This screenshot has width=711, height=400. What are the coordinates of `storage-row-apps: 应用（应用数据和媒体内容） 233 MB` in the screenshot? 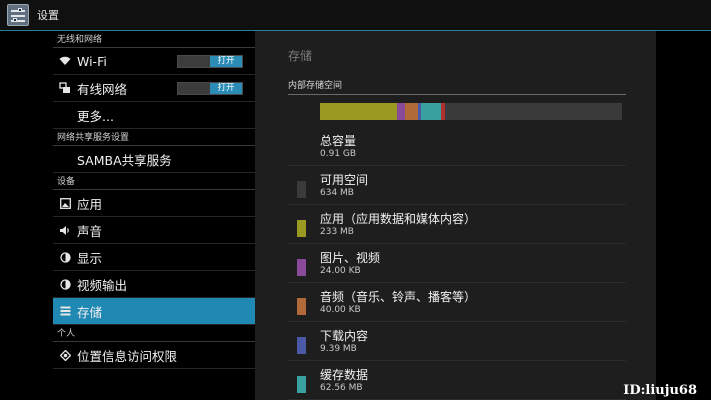 It's located at (457, 224).